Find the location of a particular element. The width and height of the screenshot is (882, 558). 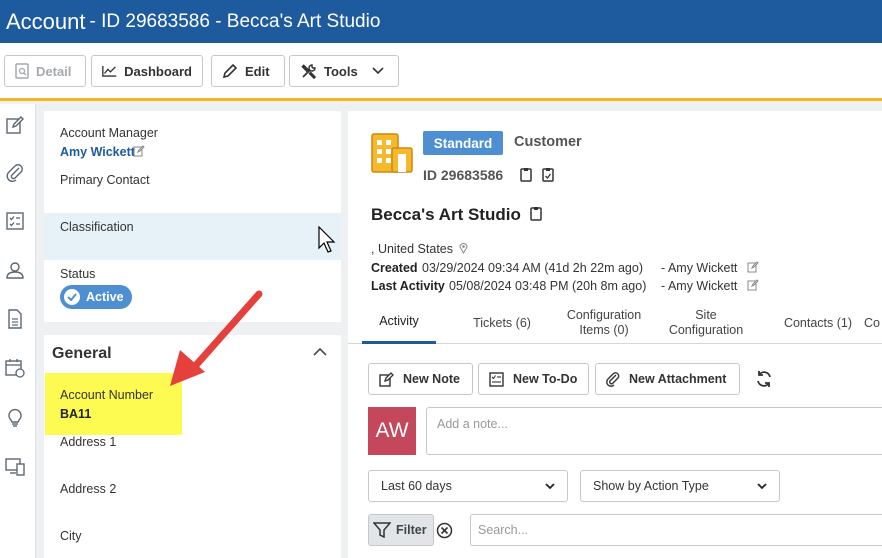

address1-label: Address 1 is located at coordinates (88, 442).